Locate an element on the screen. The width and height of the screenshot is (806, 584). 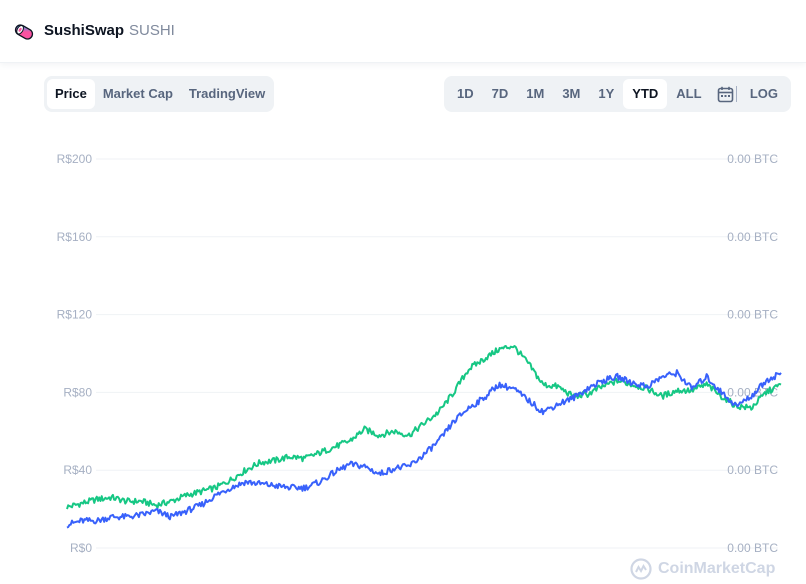
coinmarketcap-watermark: CoinMarketCap is located at coordinates (702, 569).